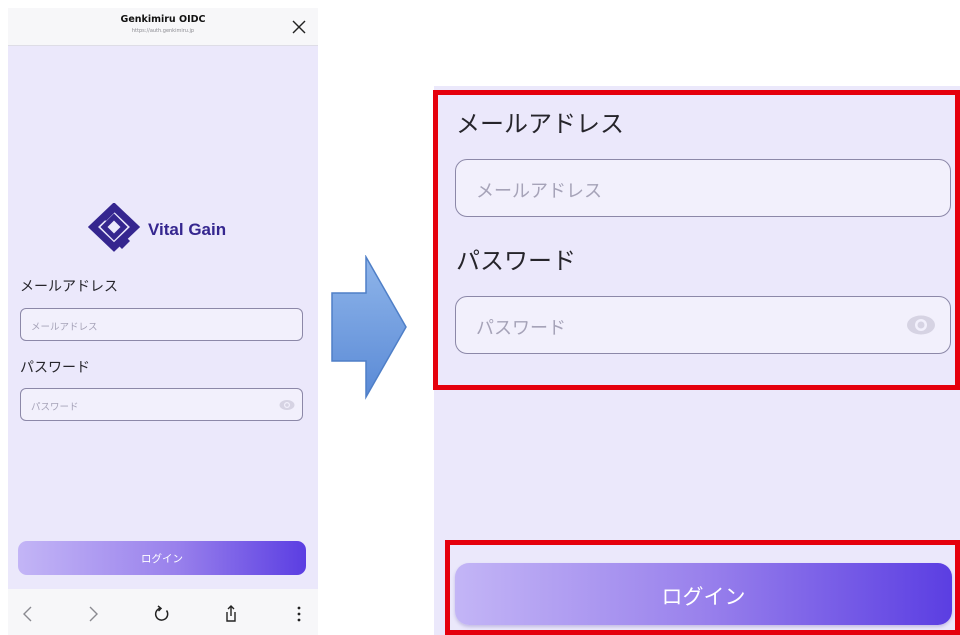  What do you see at coordinates (299, 614) in the screenshot?
I see `more-icon` at bounding box center [299, 614].